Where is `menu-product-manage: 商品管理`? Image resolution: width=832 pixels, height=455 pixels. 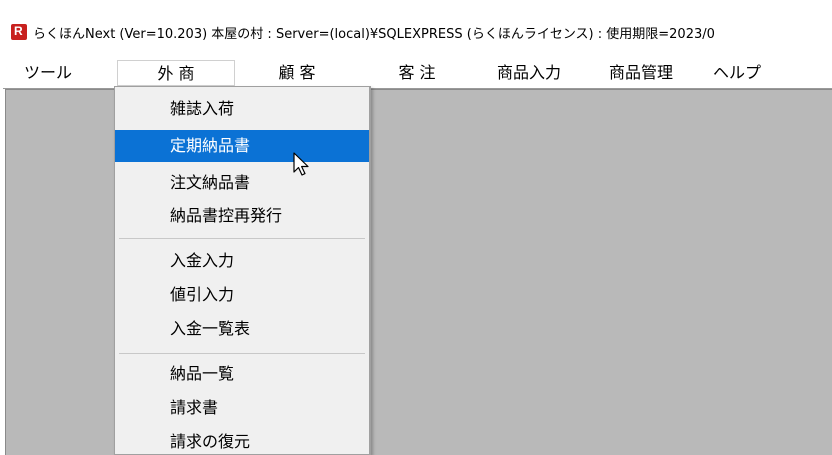
menu-product-manage: 商品管理 is located at coordinates (641, 73).